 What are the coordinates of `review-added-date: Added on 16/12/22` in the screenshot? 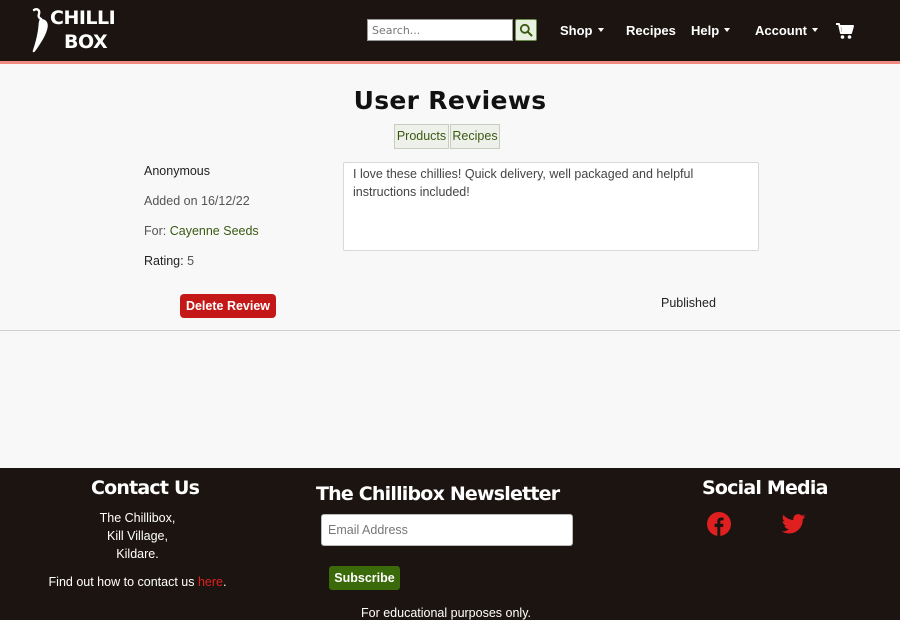 It's located at (197, 201).